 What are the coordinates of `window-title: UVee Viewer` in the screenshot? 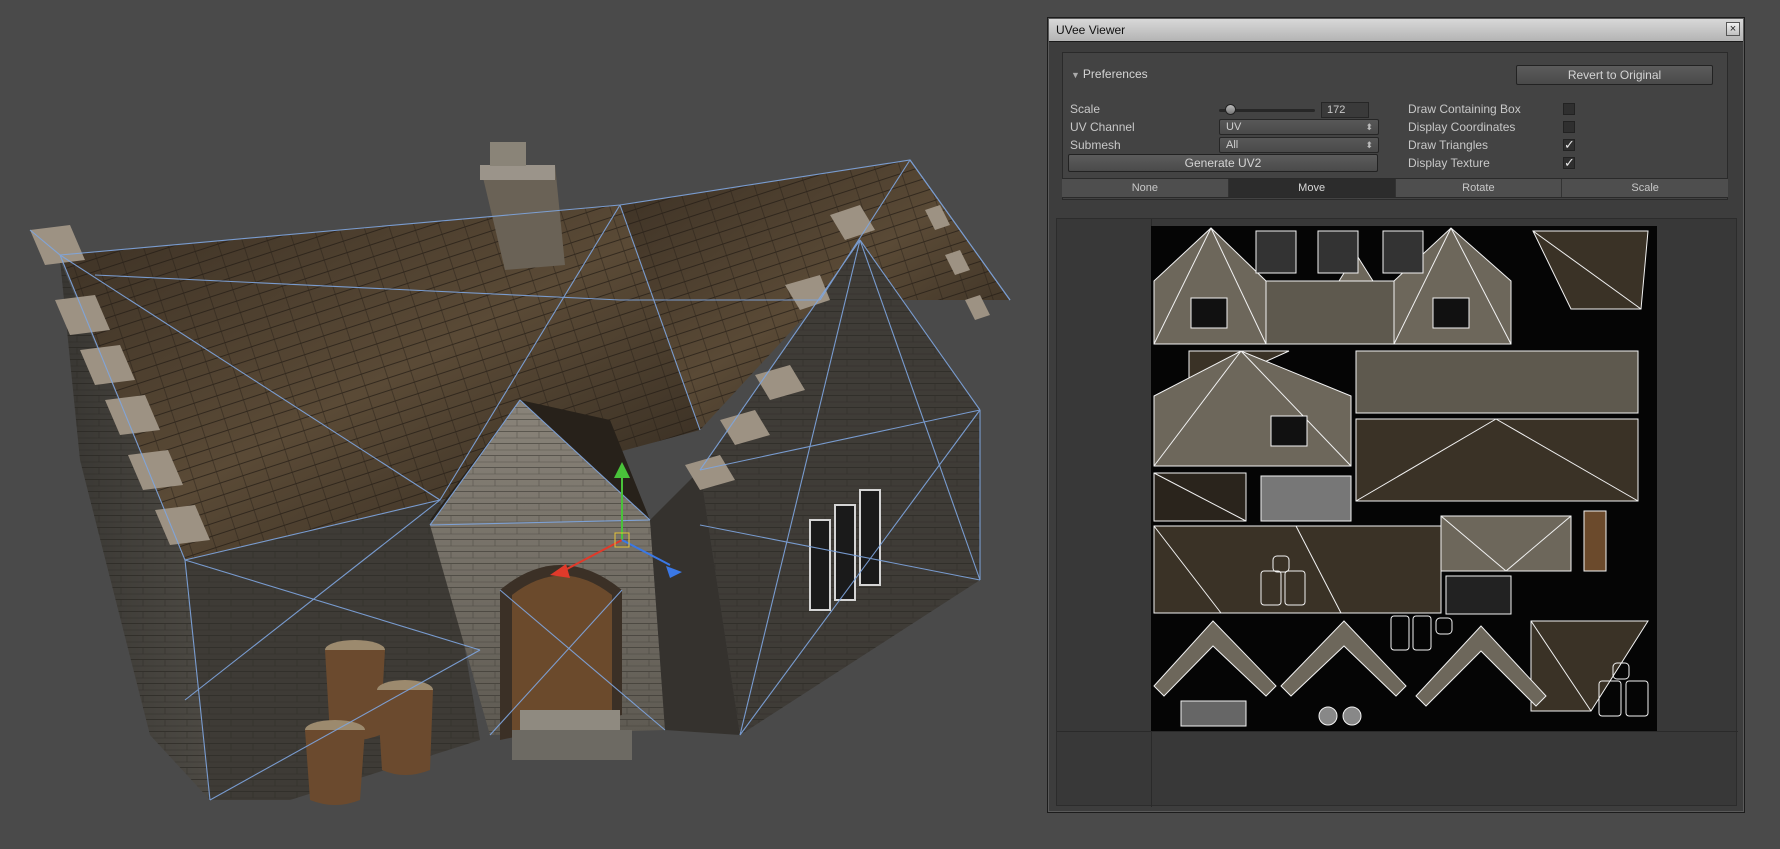 It's located at (1091, 30).